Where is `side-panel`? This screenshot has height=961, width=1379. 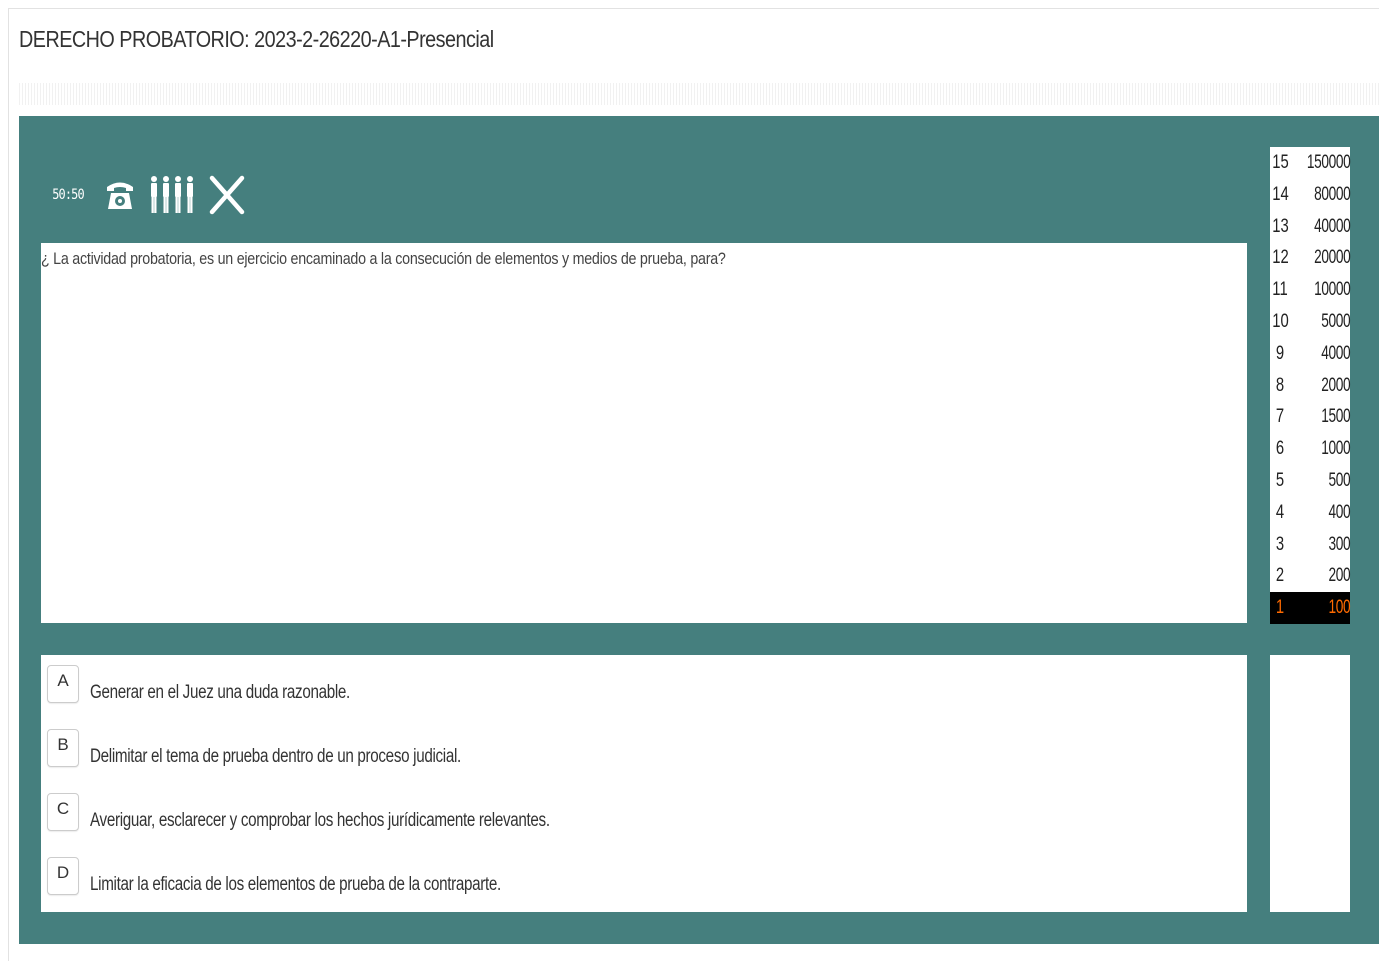
side-panel is located at coordinates (1310, 783).